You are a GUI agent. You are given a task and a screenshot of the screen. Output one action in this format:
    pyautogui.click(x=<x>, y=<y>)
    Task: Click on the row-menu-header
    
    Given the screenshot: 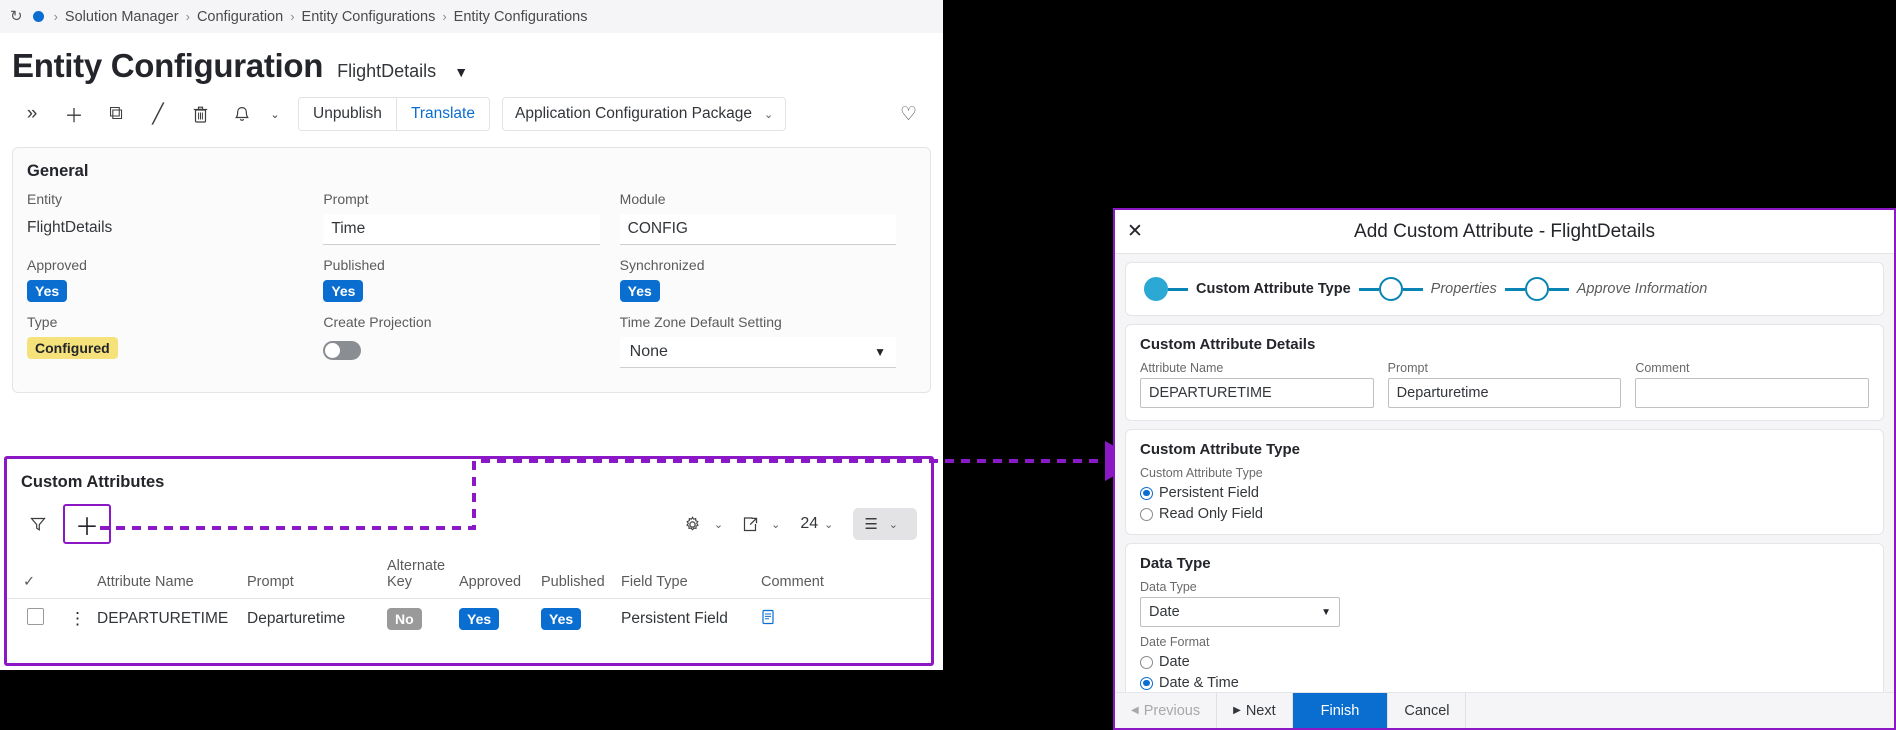 What is the action you would take?
    pyautogui.click(x=79, y=575)
    